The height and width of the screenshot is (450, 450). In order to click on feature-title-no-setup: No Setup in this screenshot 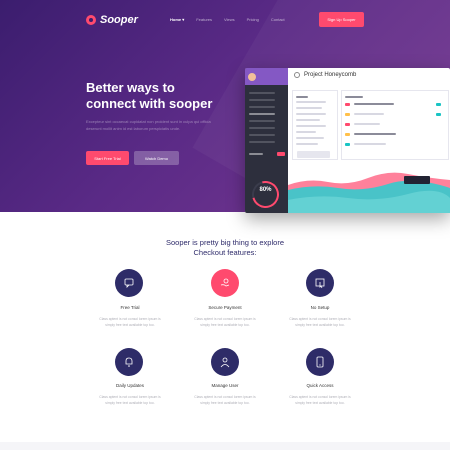, I will do `click(320, 307)`.